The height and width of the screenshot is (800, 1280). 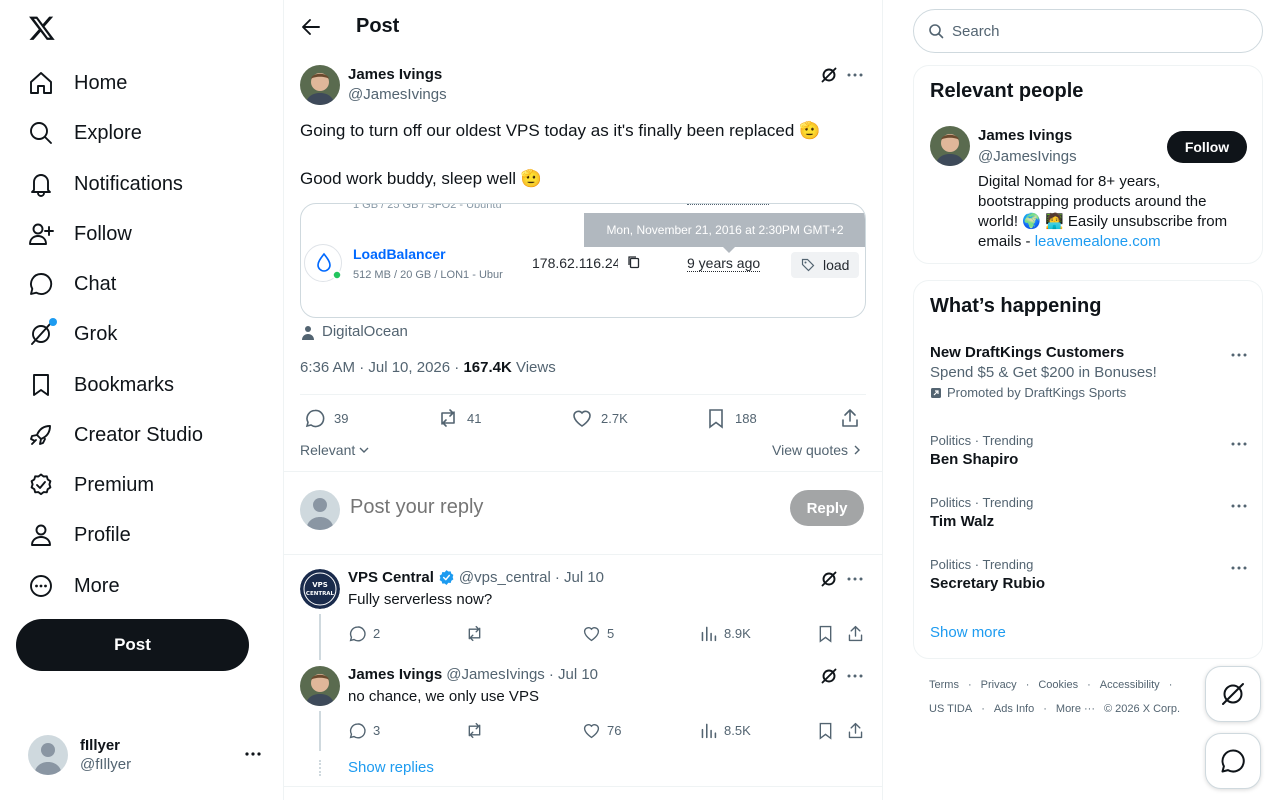 I want to click on show-replies-link: Show replies, so click(x=391, y=767).